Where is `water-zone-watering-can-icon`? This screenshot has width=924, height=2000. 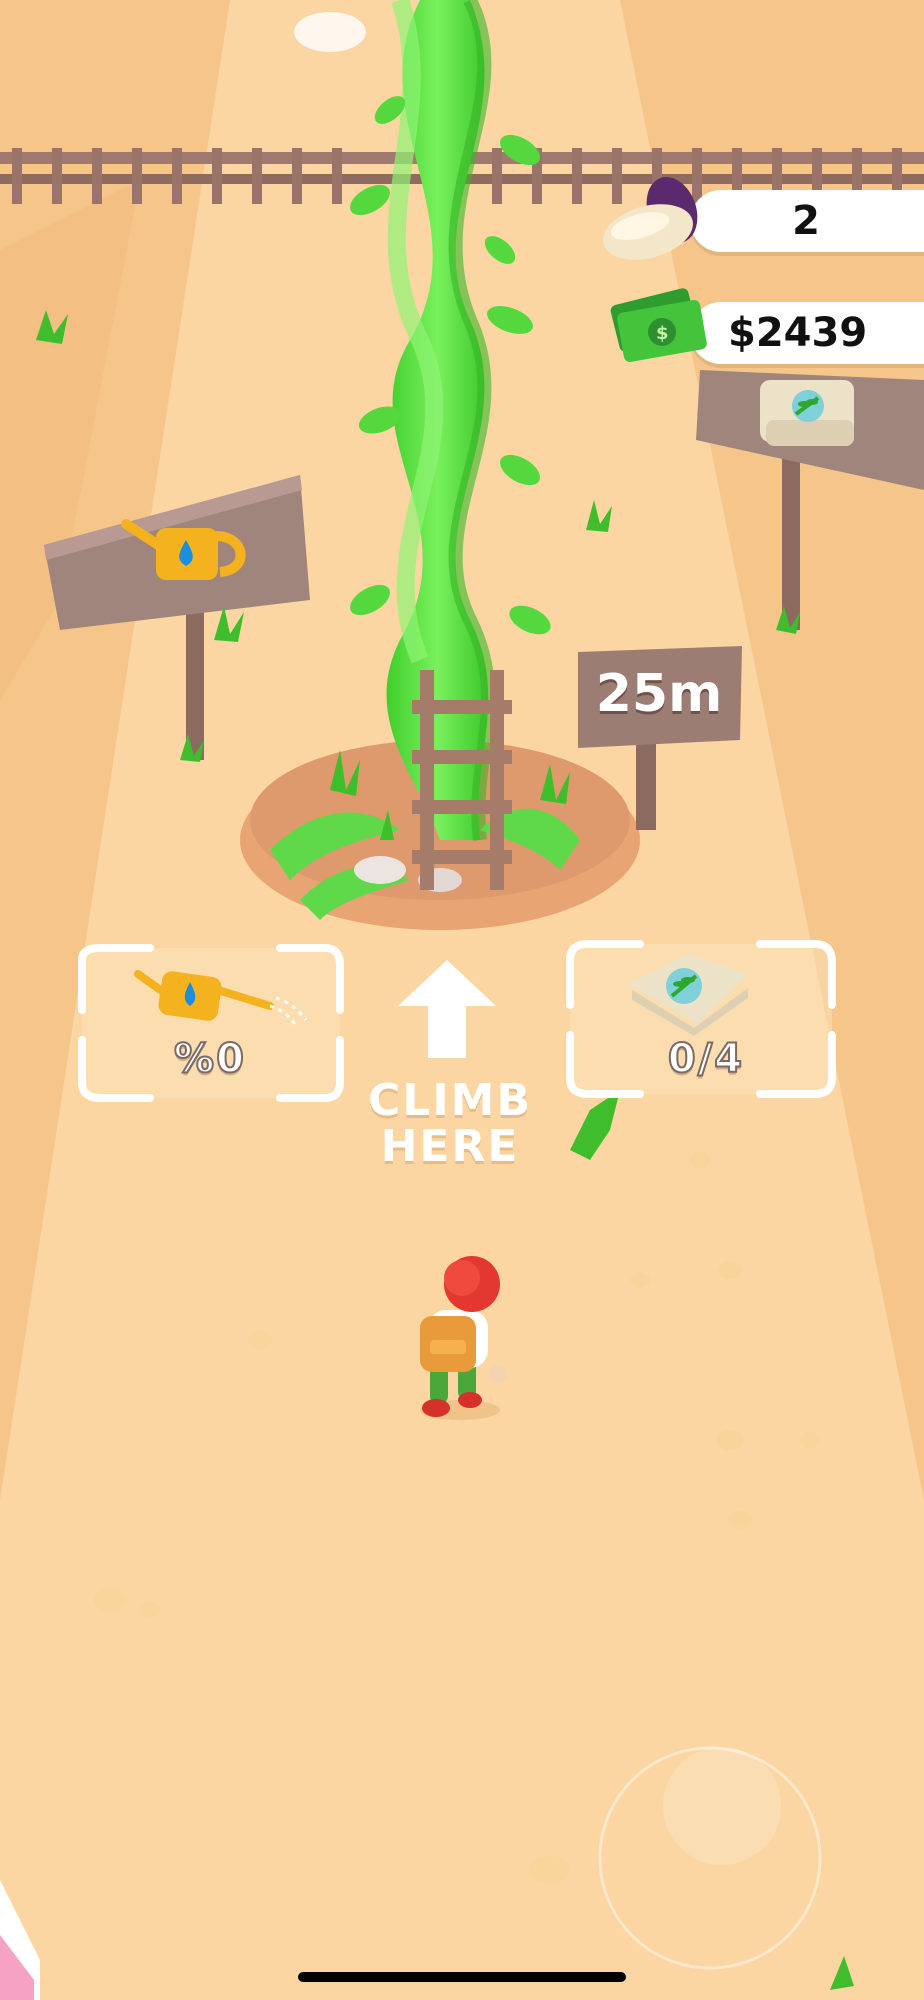 water-zone-watering-can-icon is located at coordinates (221, 998).